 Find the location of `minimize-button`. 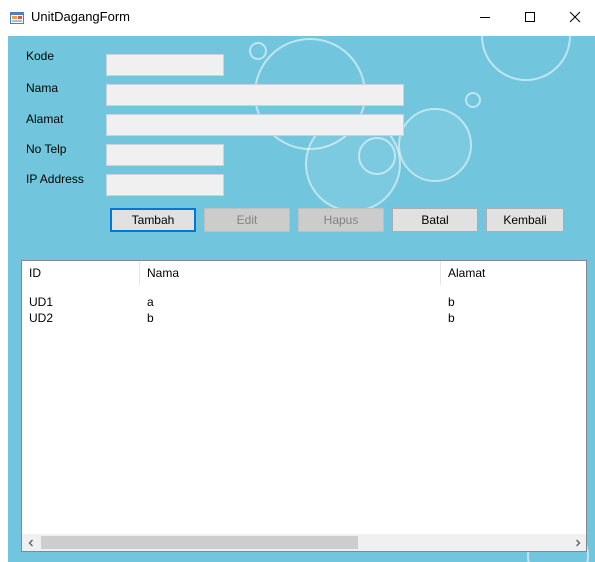

minimize-button is located at coordinates (485, 17).